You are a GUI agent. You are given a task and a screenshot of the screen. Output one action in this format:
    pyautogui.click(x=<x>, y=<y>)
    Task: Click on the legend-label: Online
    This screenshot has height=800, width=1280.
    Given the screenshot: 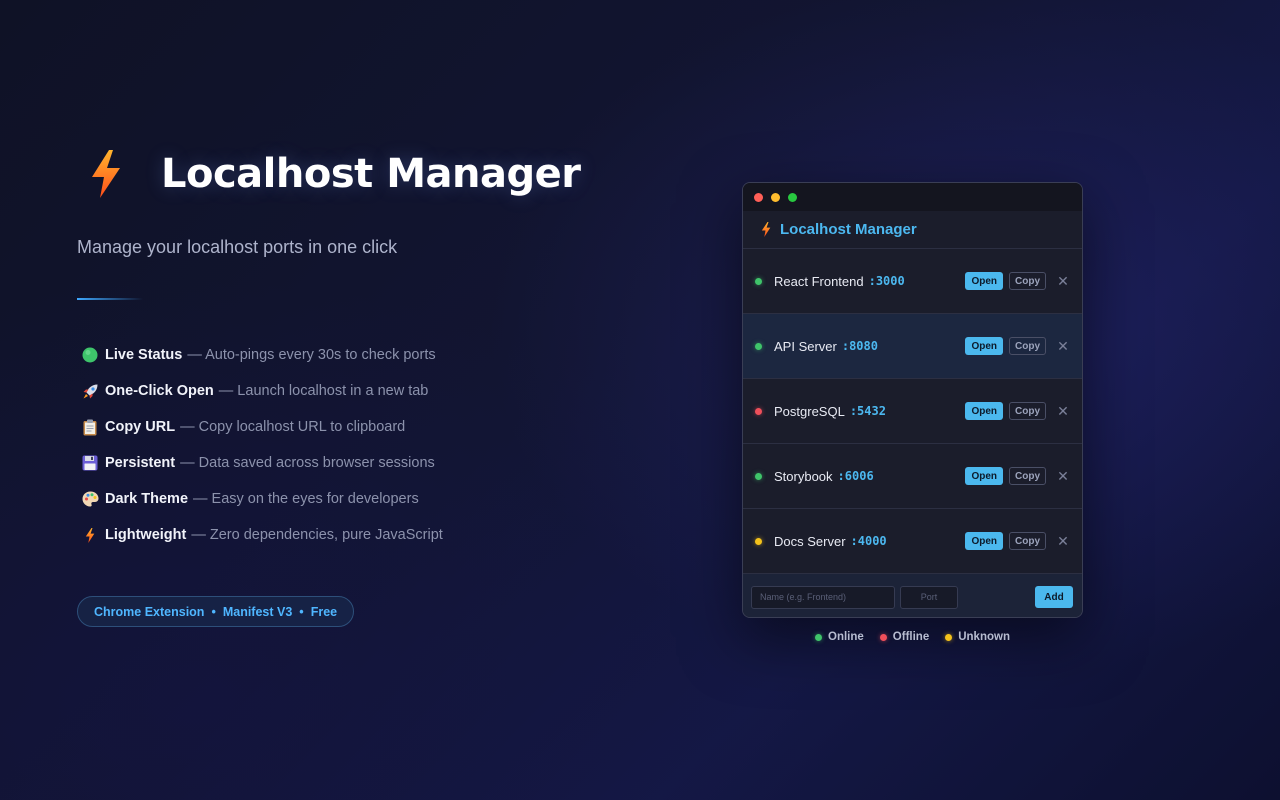 What is the action you would take?
    pyautogui.click(x=846, y=637)
    